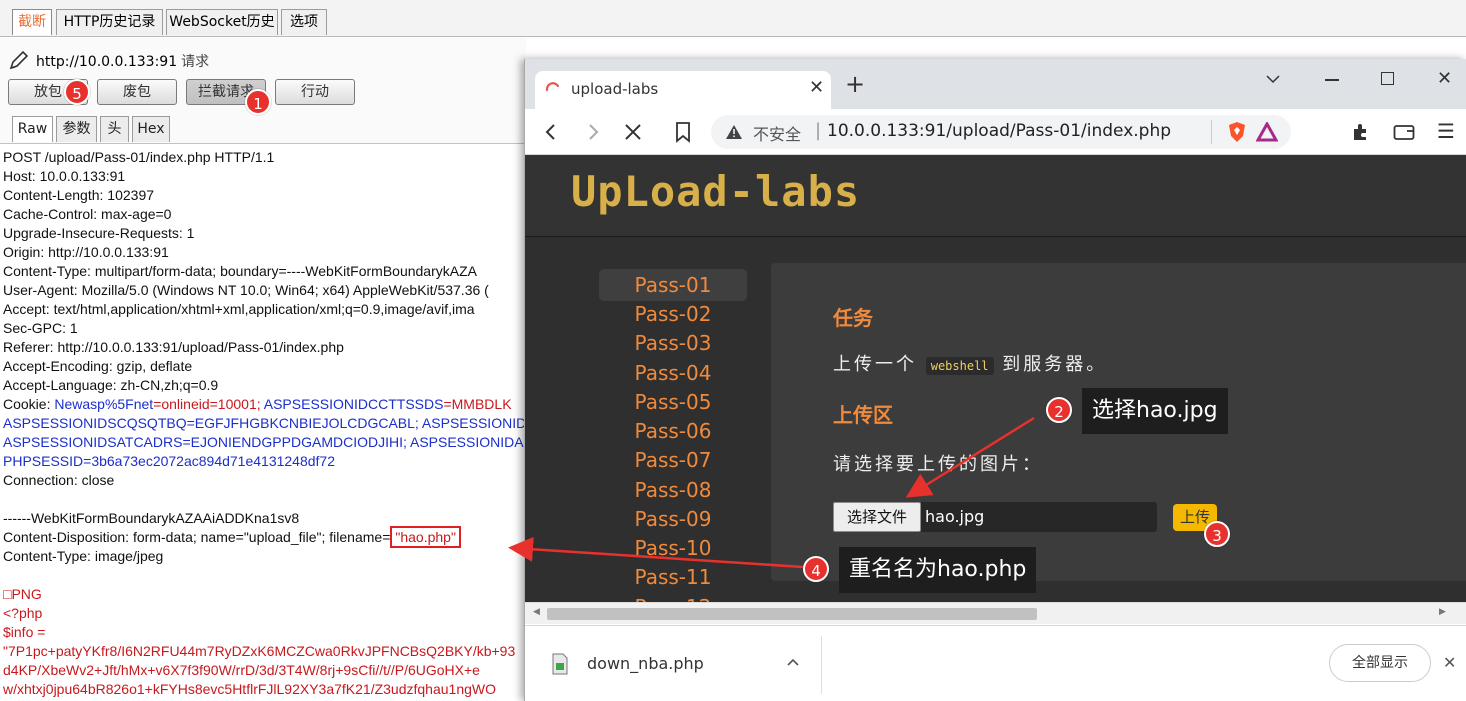 The width and height of the screenshot is (1466, 701). What do you see at coordinates (353, 404) in the screenshot?
I see `cookie-name-2: ASPSESSIONIDCCTTSSDS` at bounding box center [353, 404].